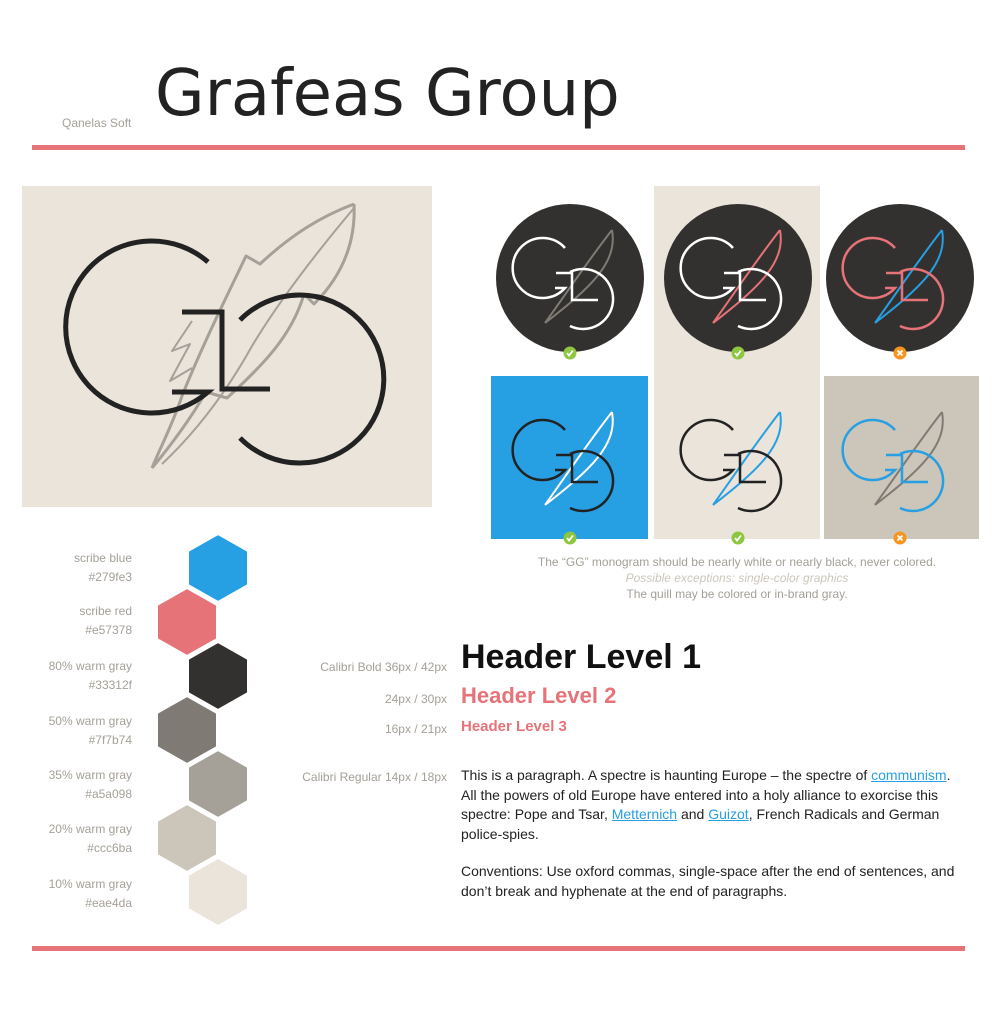  What do you see at coordinates (539, 695) in the screenshot?
I see `header-level-2-sample: Header Level 2` at bounding box center [539, 695].